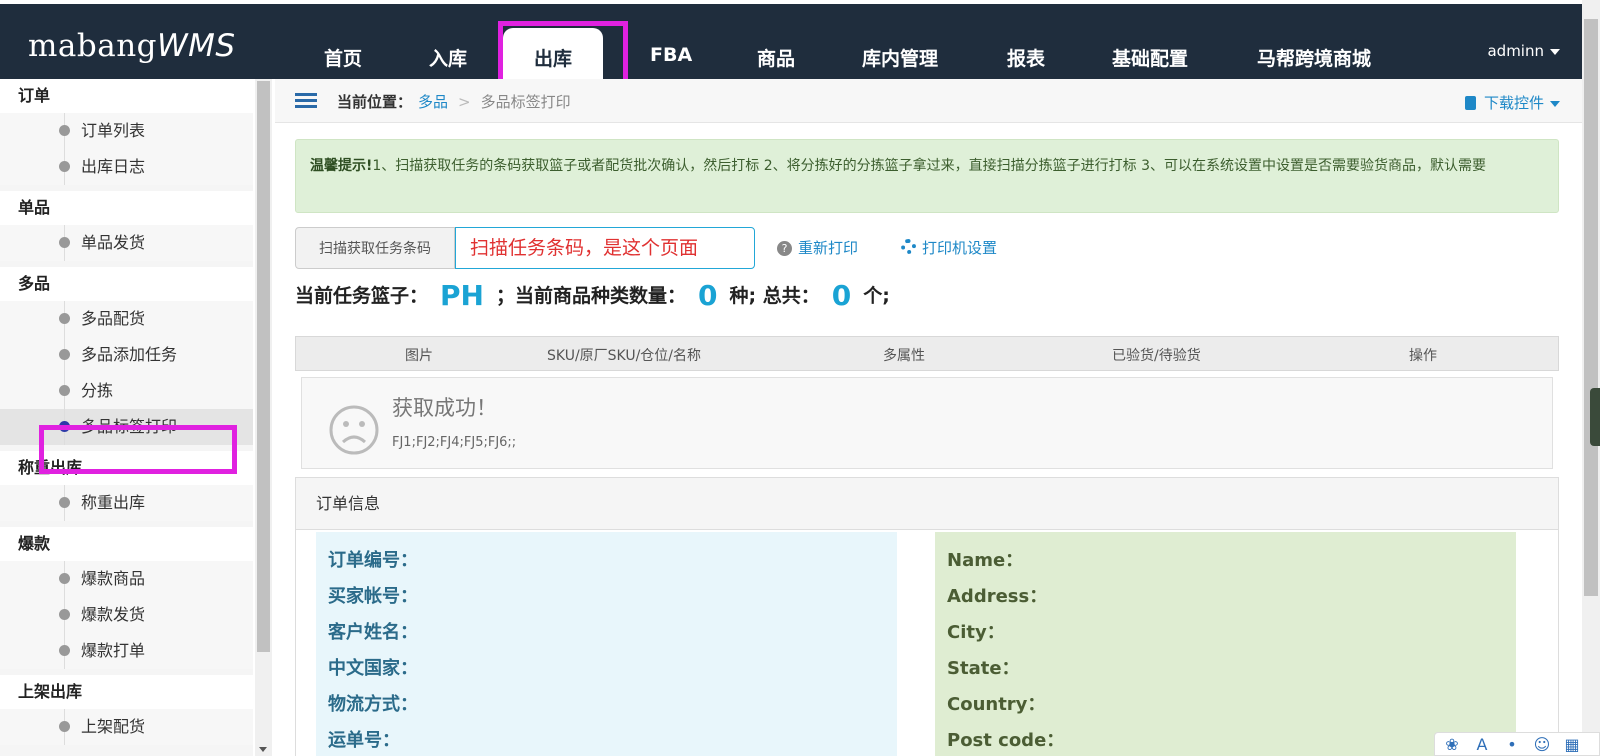  Describe the element at coordinates (1156, 356) in the screenshot. I see `table-header-inspection: 已验货/待验货` at that location.